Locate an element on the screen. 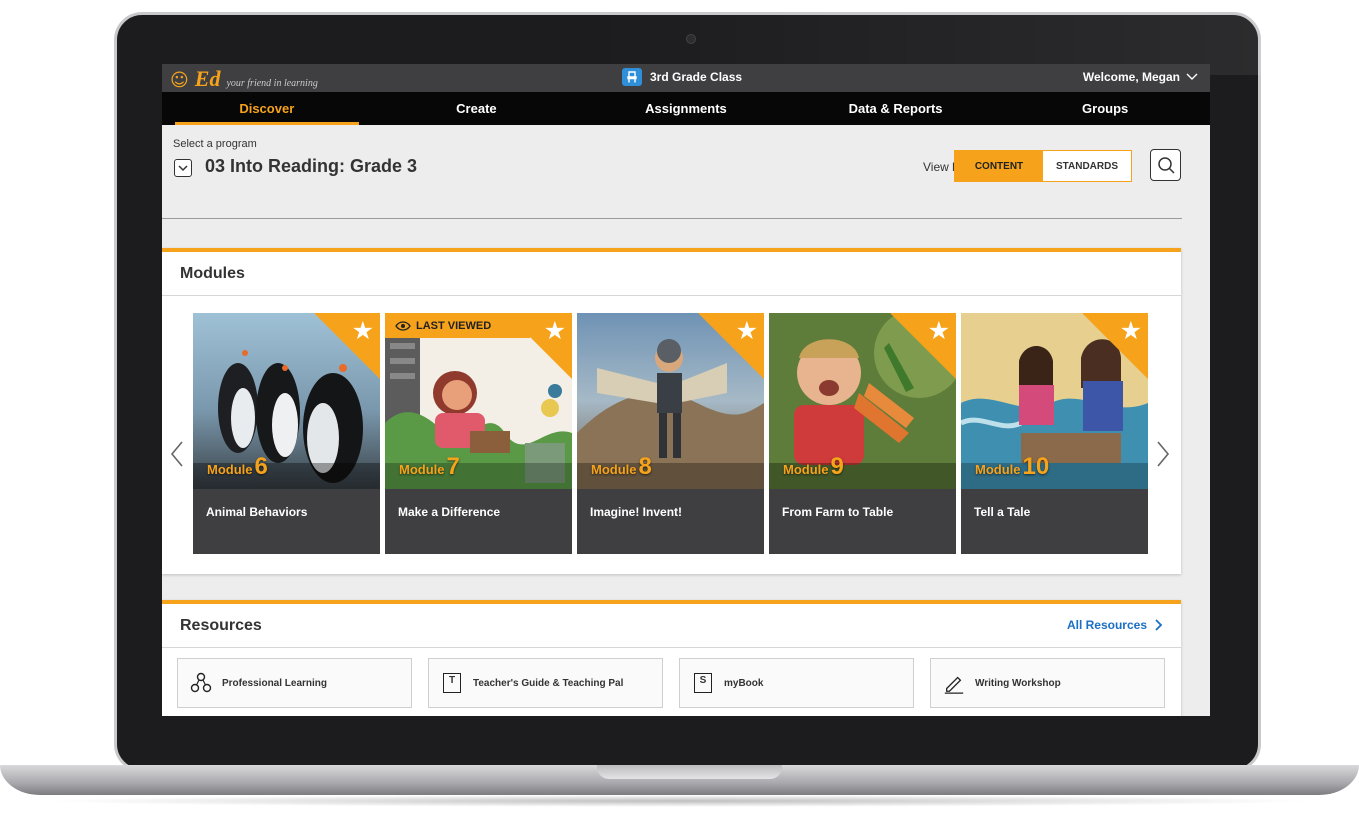 Image resolution: width=1359 pixels, height=831 pixels. eye-icon is located at coordinates (403, 325).